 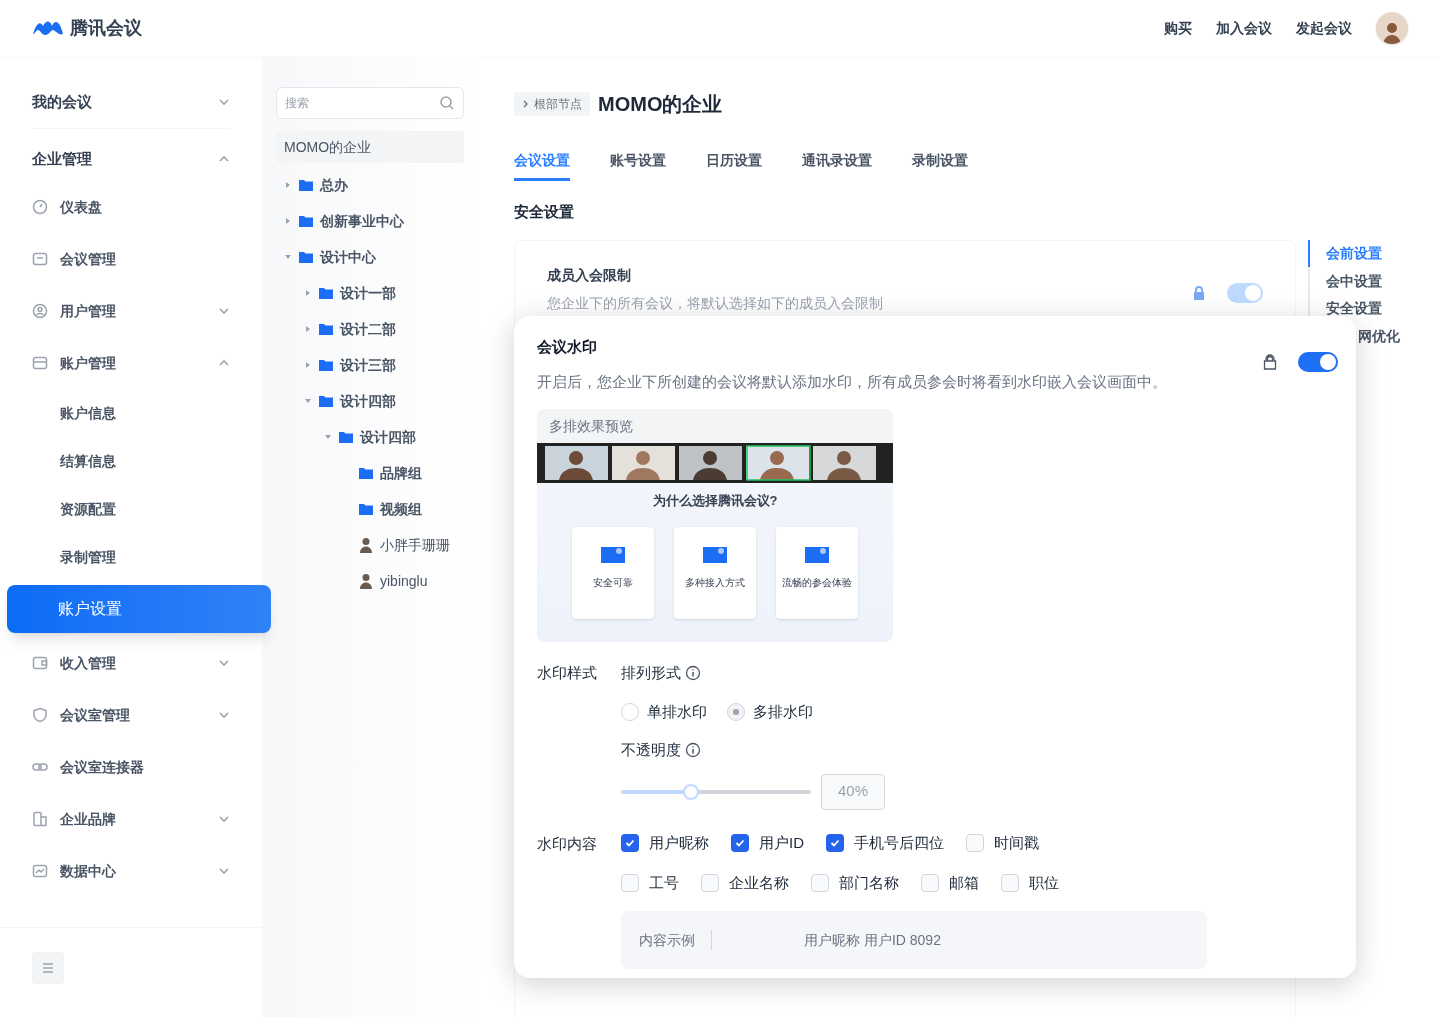 I want to click on tree-node: 设计三部, so click(x=371, y=365).